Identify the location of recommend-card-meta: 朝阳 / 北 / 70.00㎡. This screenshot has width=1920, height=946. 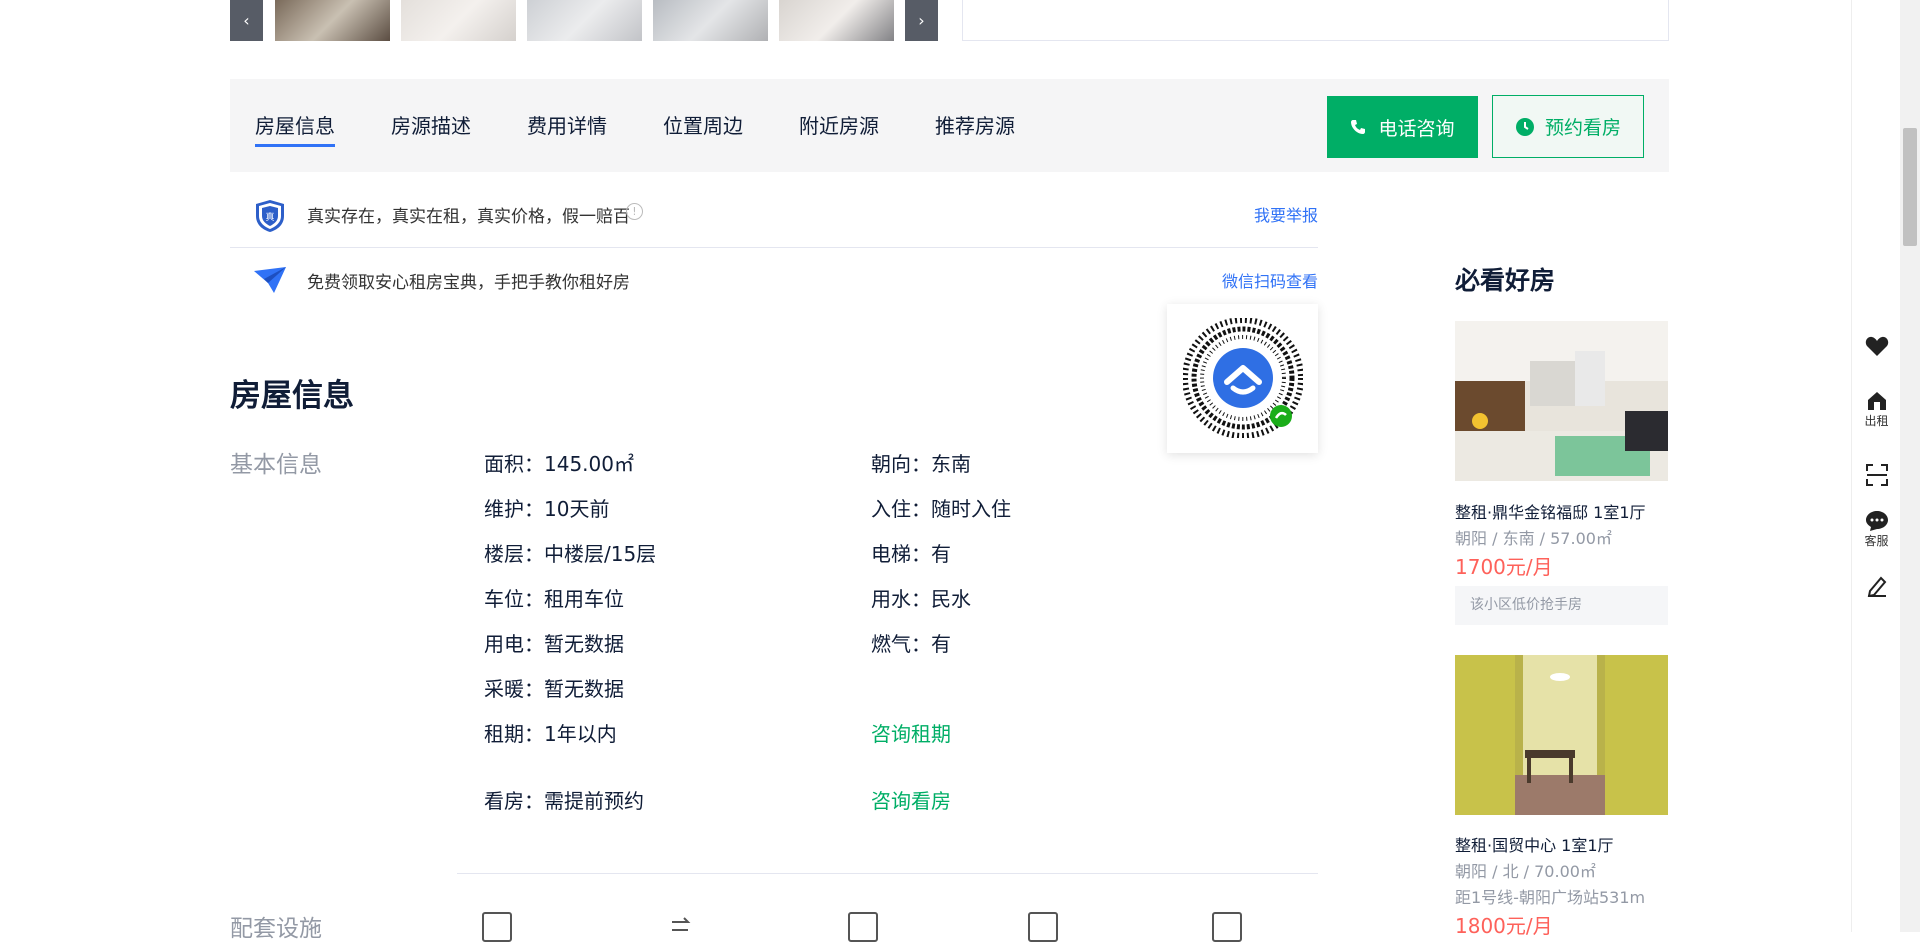
(1525, 871).